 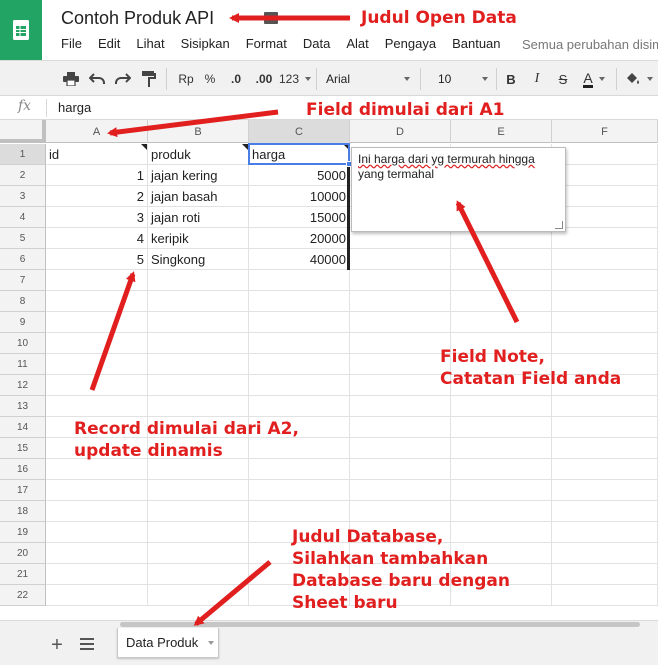 What do you see at coordinates (150, 43) in the screenshot?
I see `menu-view: Lihat` at bounding box center [150, 43].